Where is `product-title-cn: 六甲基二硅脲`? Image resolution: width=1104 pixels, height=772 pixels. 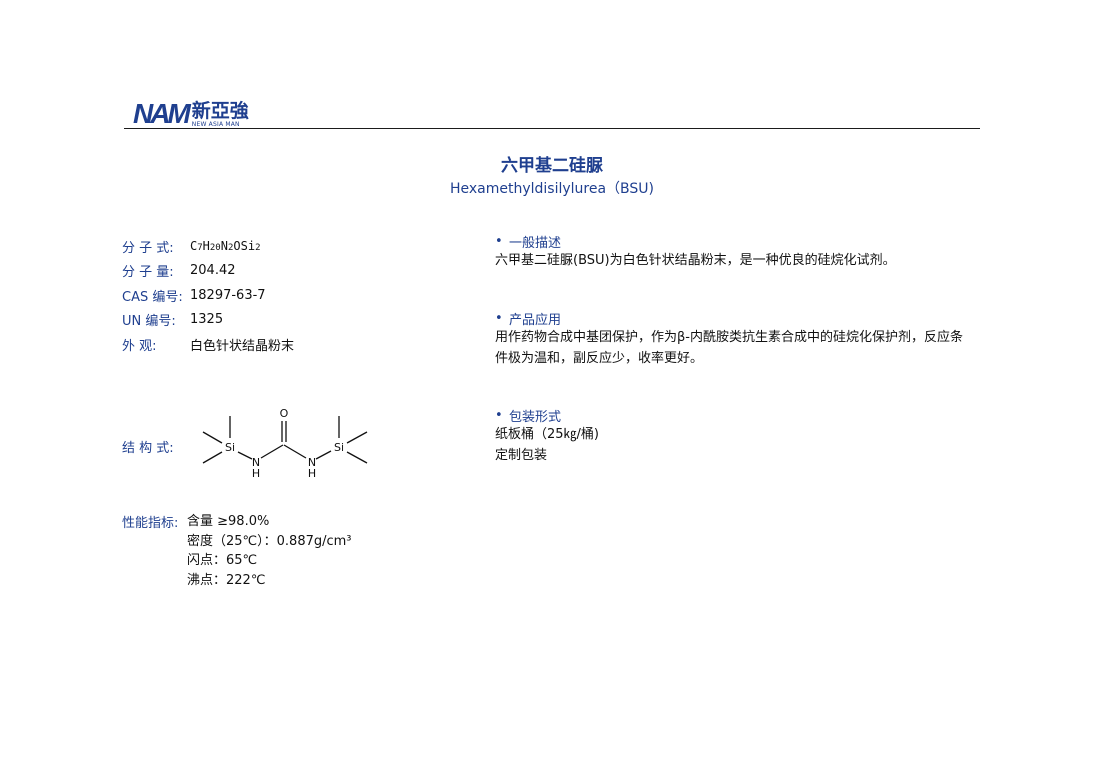
product-title-cn: 六甲基二硅脲 is located at coordinates (552, 166).